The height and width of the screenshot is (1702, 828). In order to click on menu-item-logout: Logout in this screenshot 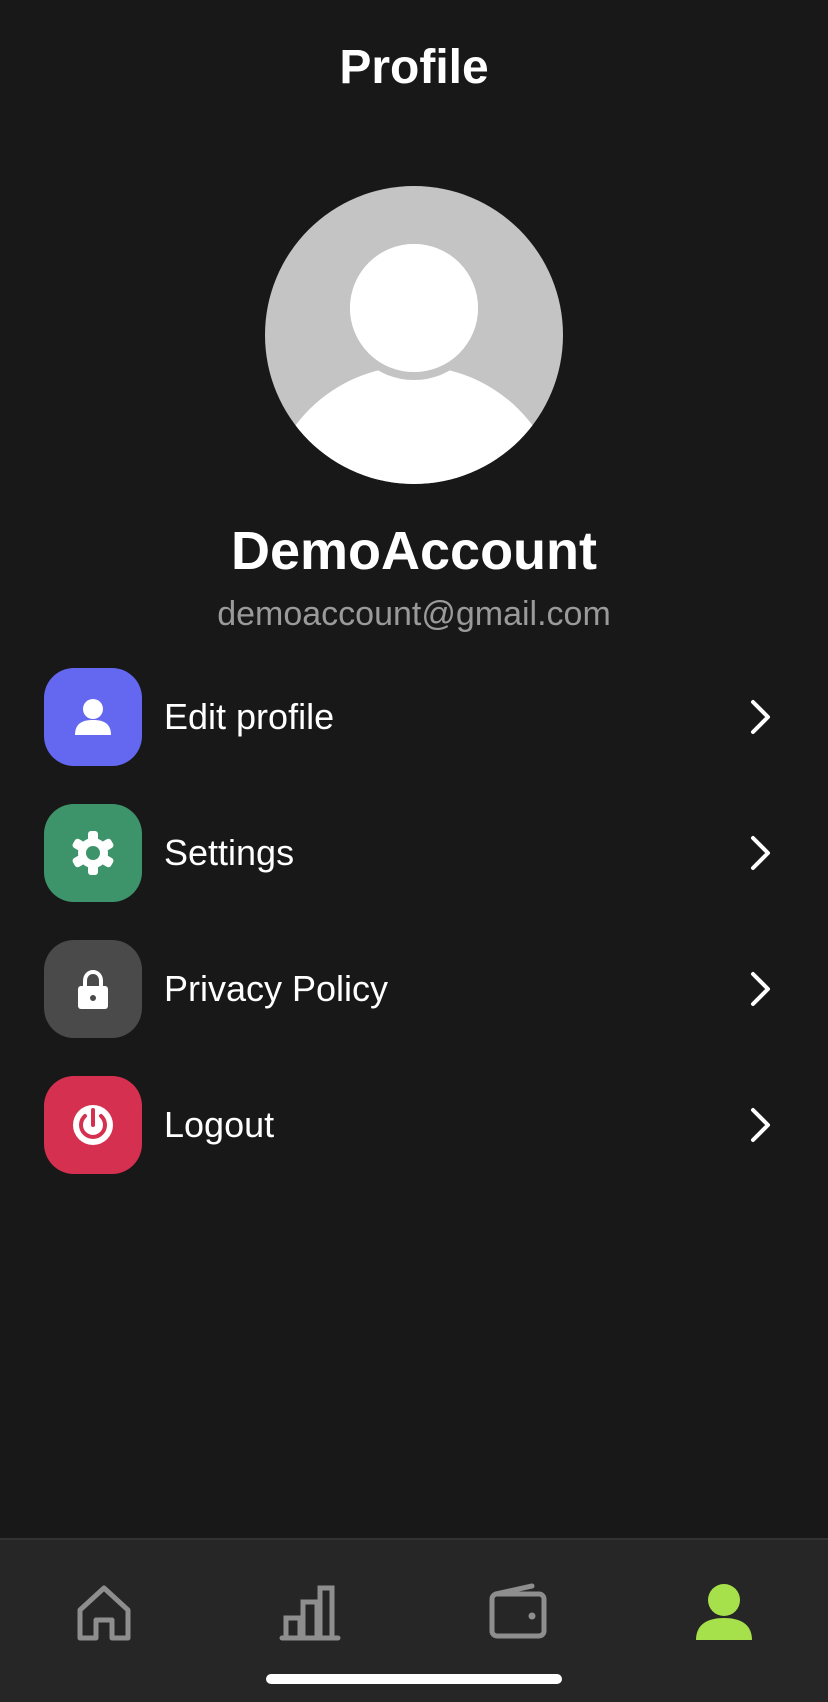, I will do `click(414, 1125)`.